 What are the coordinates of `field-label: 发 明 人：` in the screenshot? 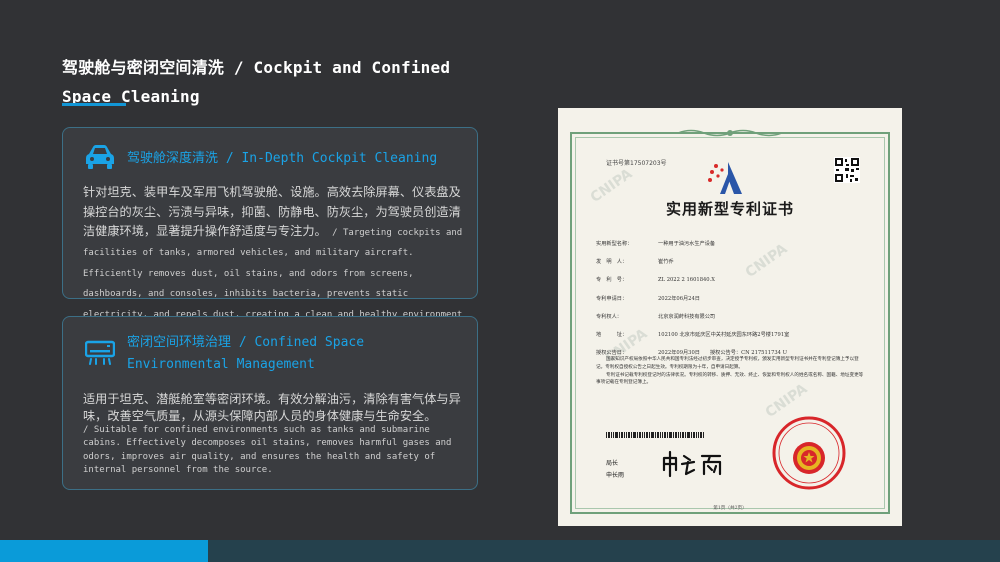 It's located at (612, 261).